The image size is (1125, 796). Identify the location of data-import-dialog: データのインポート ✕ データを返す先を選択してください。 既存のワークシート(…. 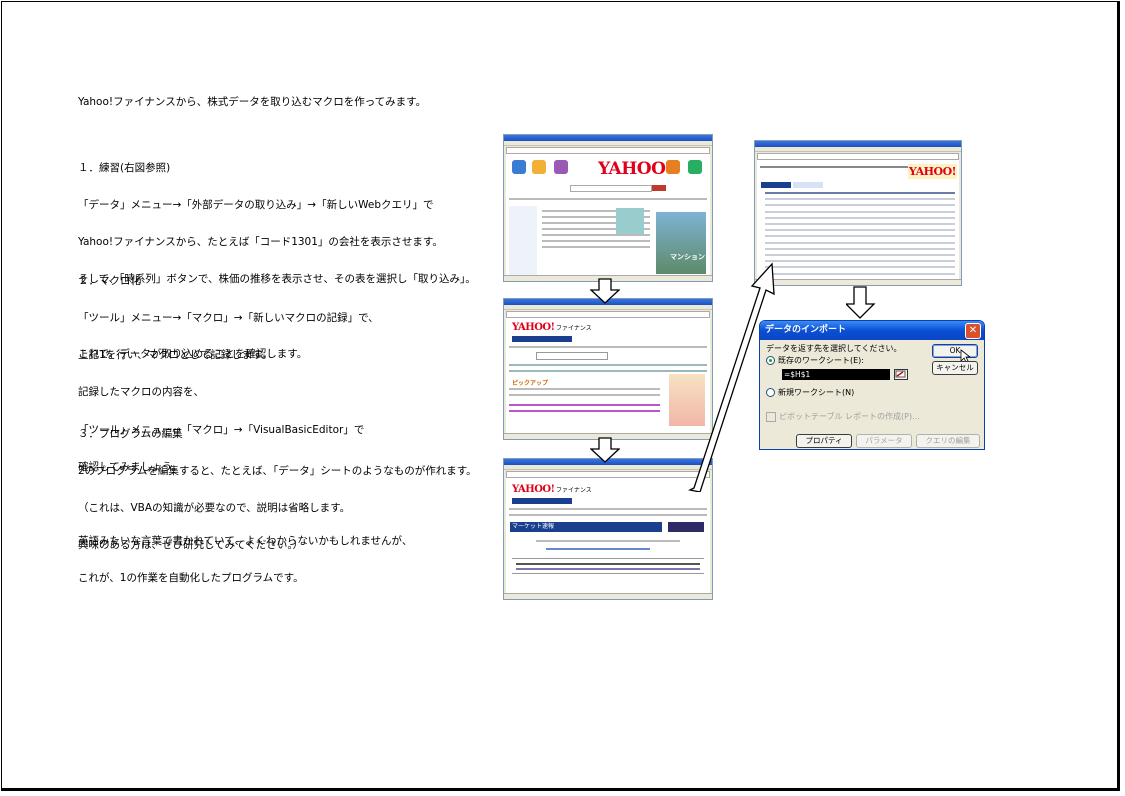
(872, 385).